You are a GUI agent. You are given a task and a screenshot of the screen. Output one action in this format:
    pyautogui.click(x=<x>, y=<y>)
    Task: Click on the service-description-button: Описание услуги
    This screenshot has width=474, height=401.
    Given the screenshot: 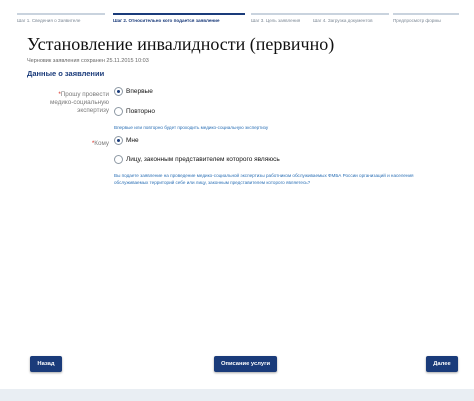 What is the action you would take?
    pyautogui.click(x=245, y=364)
    